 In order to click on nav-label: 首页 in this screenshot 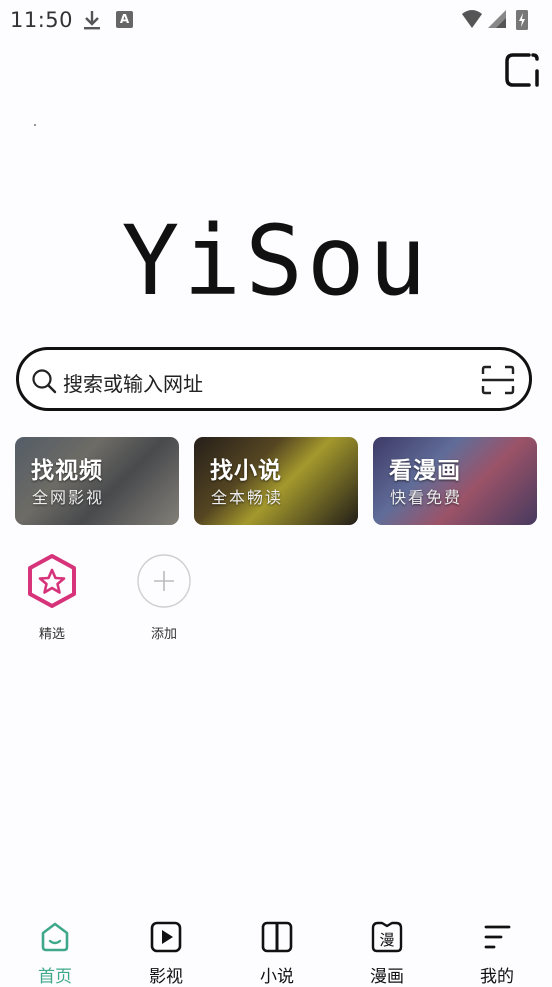, I will do `click(55, 977)`.